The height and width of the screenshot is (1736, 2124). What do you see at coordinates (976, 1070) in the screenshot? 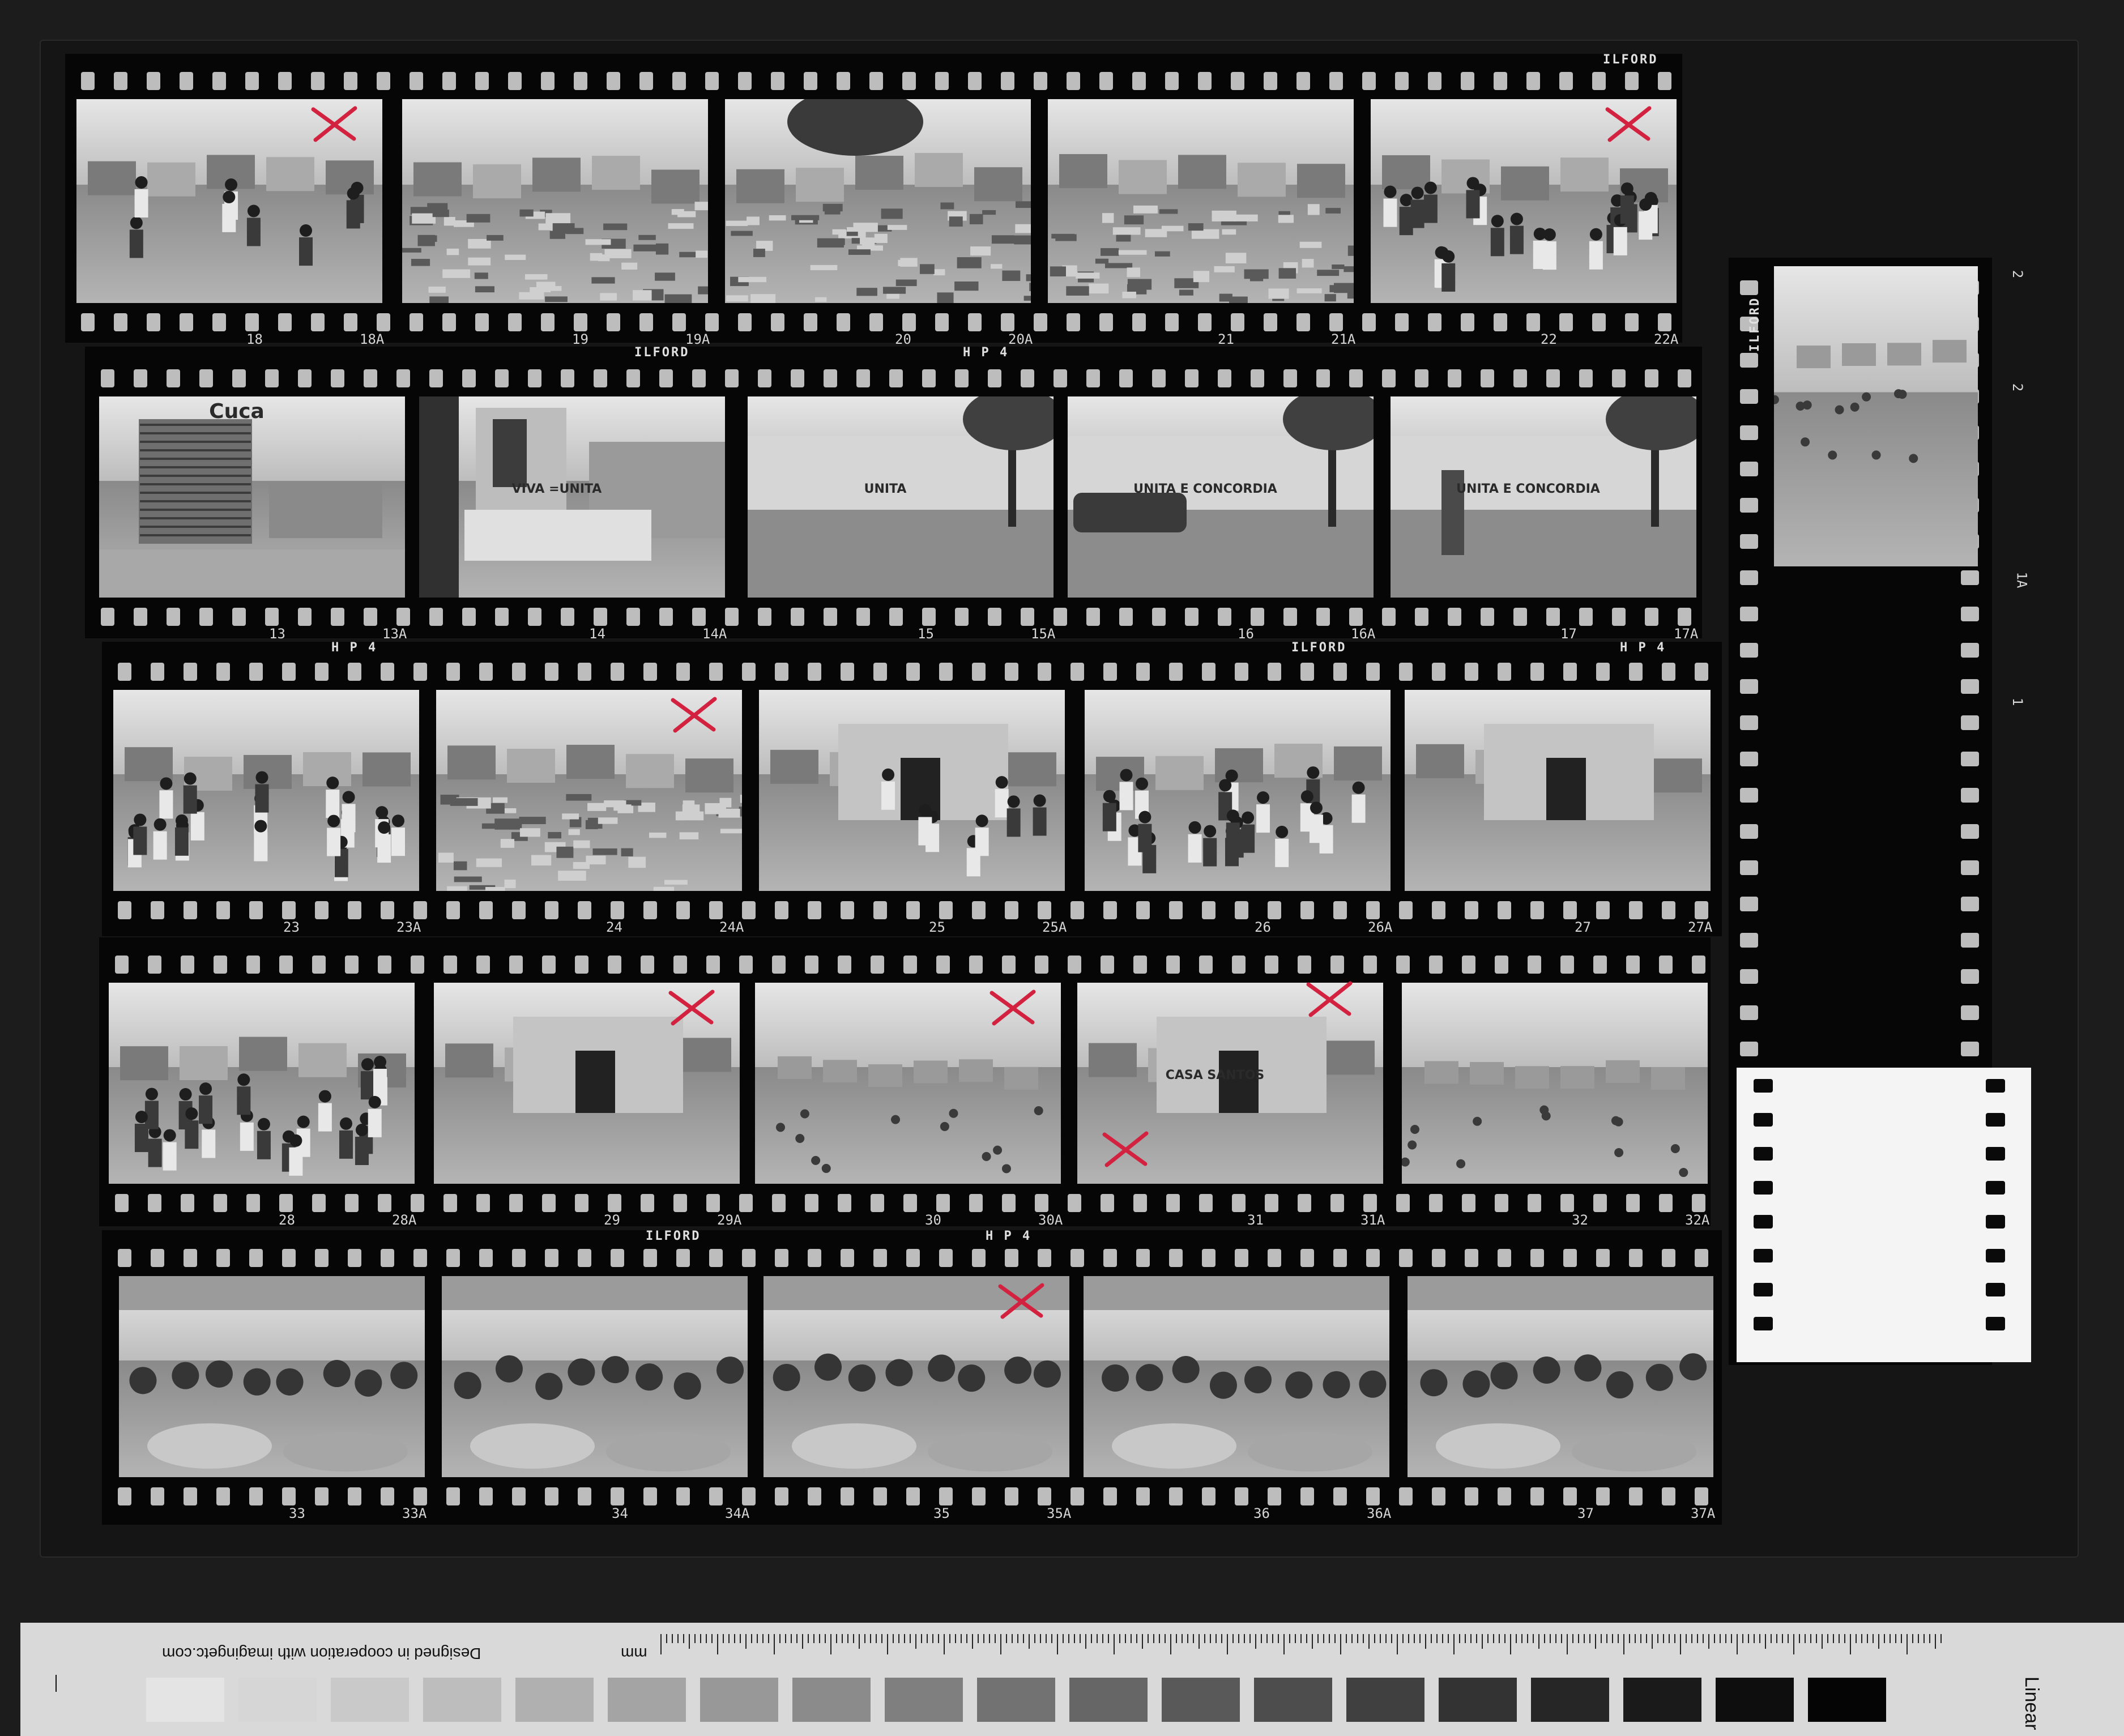
I see `distant-building` at bounding box center [976, 1070].